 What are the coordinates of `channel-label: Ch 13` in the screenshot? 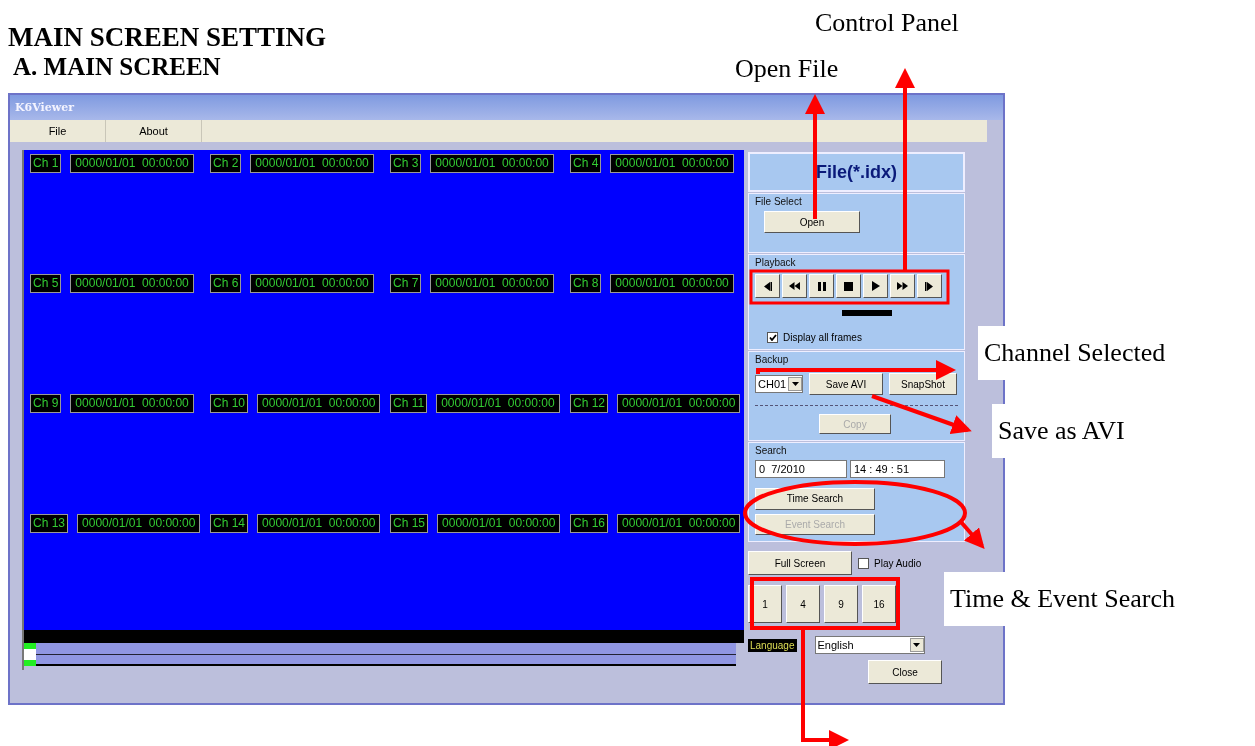 It's located at (49, 523).